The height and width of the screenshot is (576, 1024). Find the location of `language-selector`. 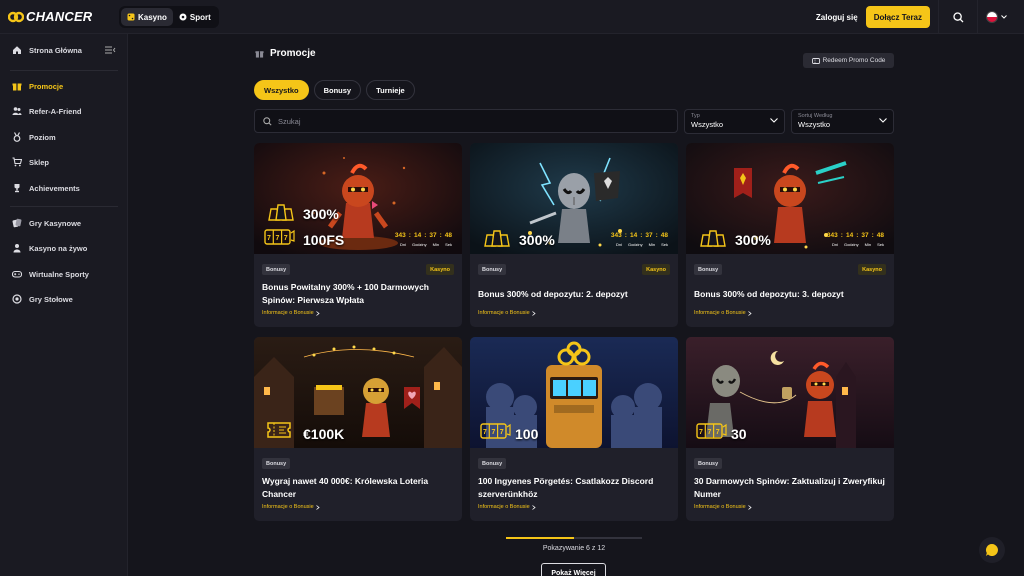

language-selector is located at coordinates (1000, 17).